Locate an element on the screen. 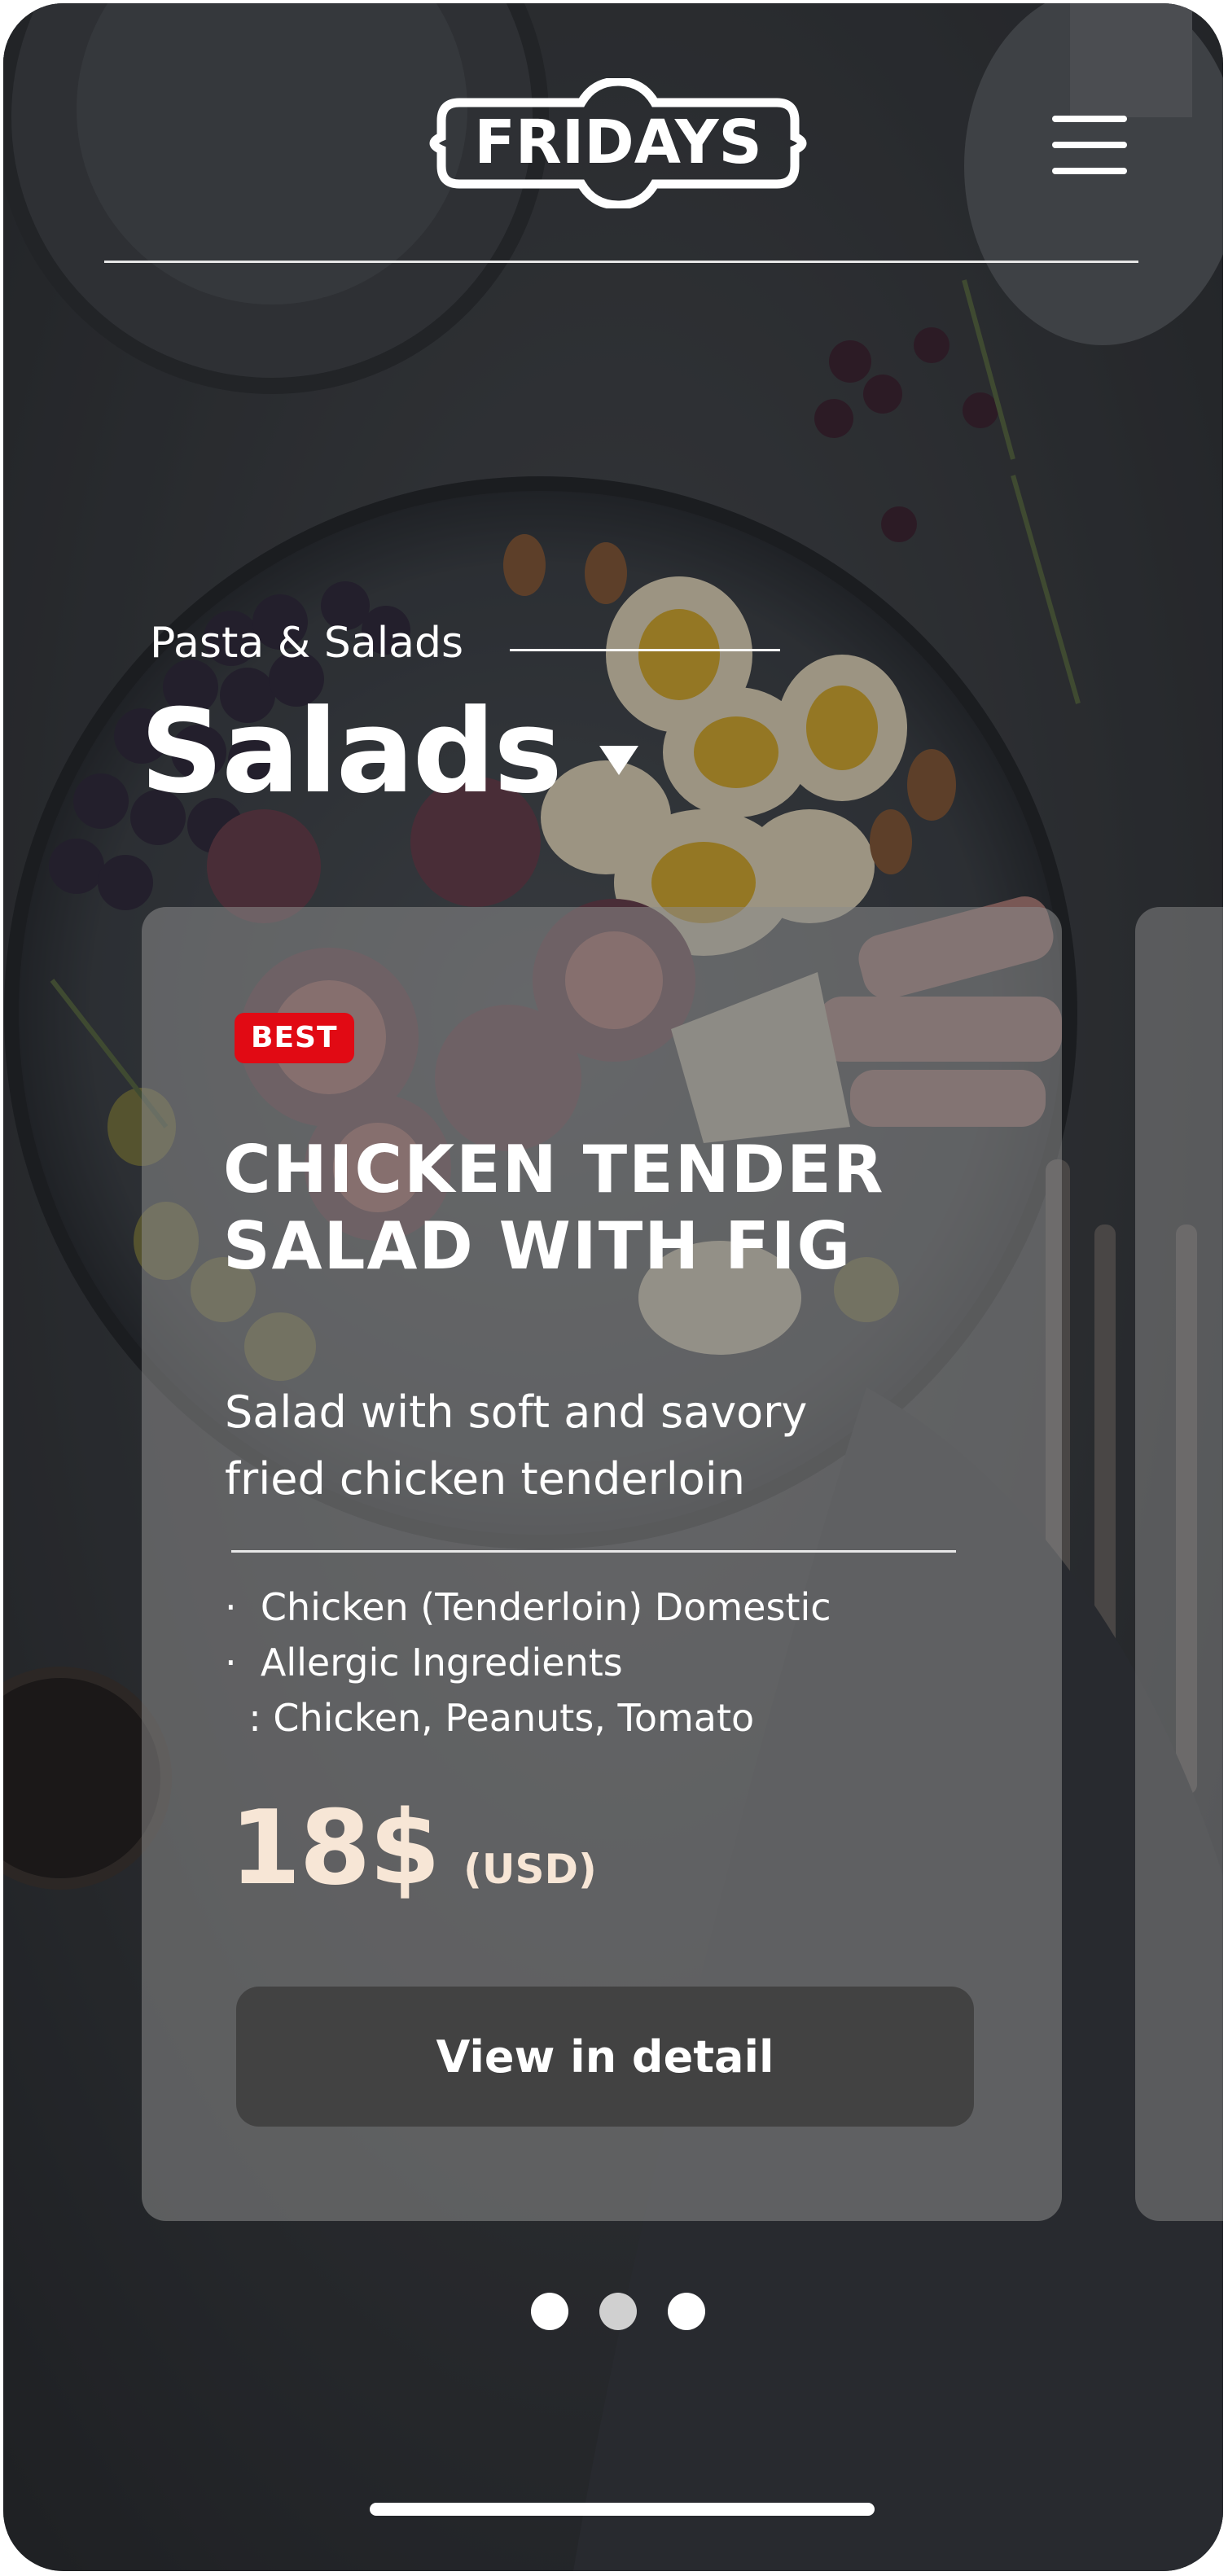 The height and width of the screenshot is (2576, 1228). item-name-line: SALAD WITH FIG is located at coordinates (538, 1246).